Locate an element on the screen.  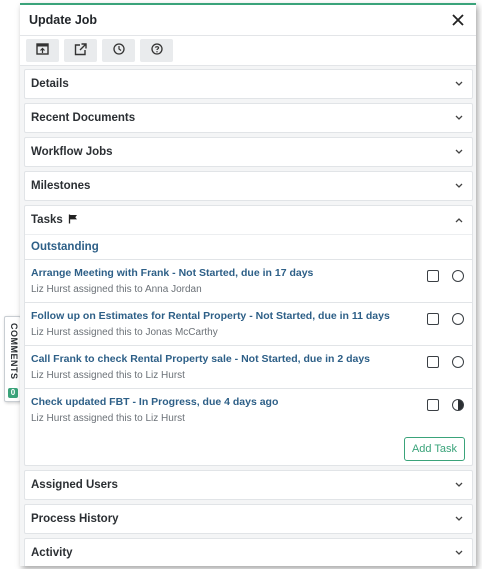
comments-tab: COMMENTS 0 is located at coordinates (12, 359).